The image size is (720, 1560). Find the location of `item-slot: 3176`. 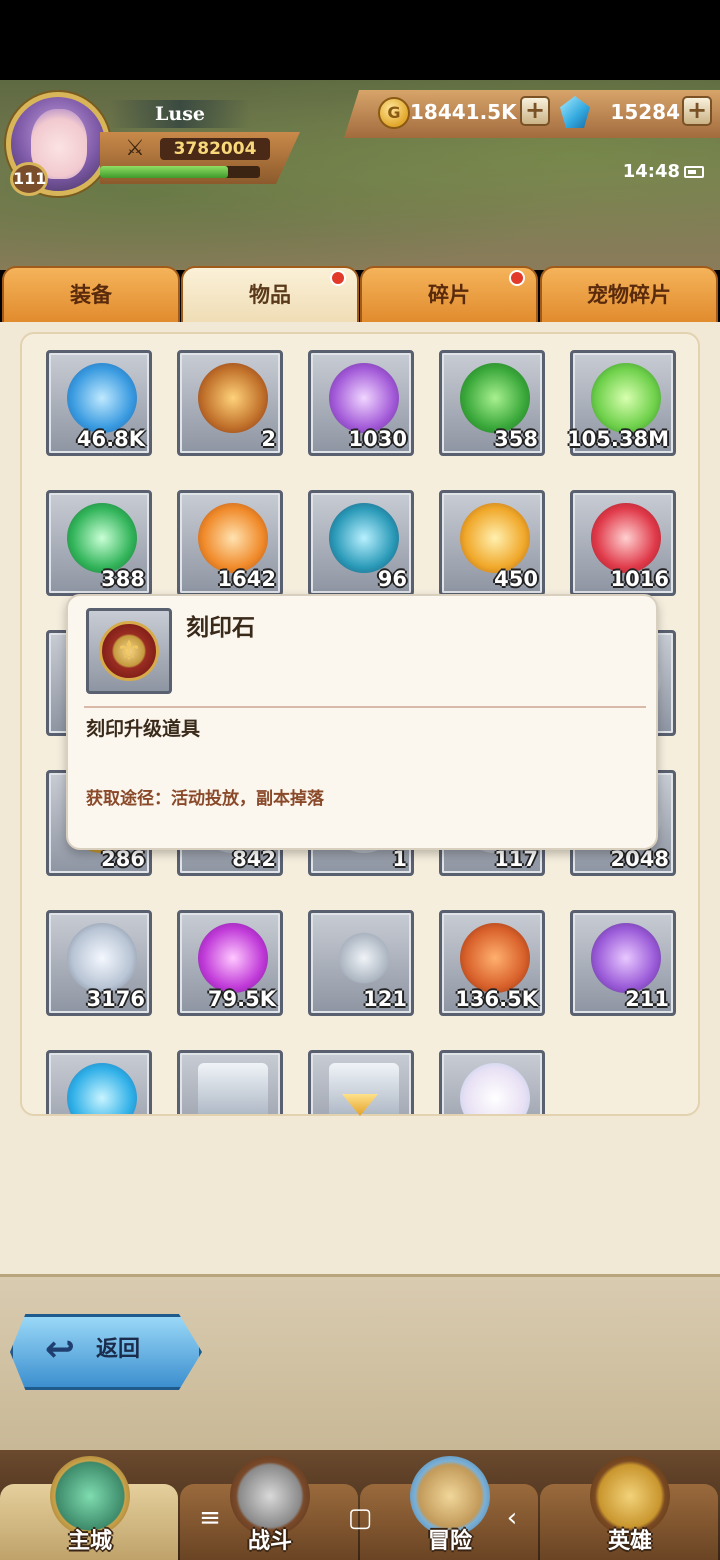

item-slot: 3176 is located at coordinates (99, 963).